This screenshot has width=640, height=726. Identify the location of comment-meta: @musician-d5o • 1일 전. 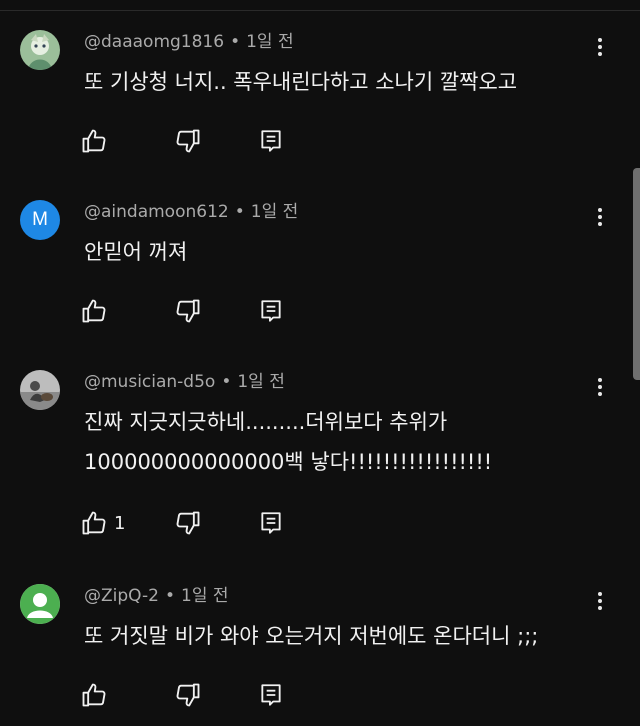
(184, 382).